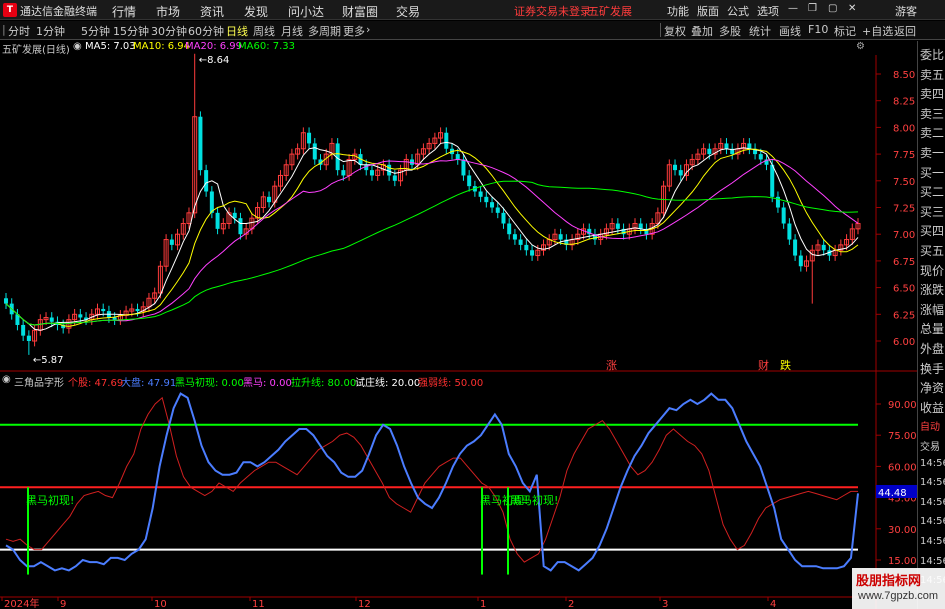 Image resolution: width=945 pixels, height=609 pixels. I want to click on period-1min: 1分钟, so click(50, 31).